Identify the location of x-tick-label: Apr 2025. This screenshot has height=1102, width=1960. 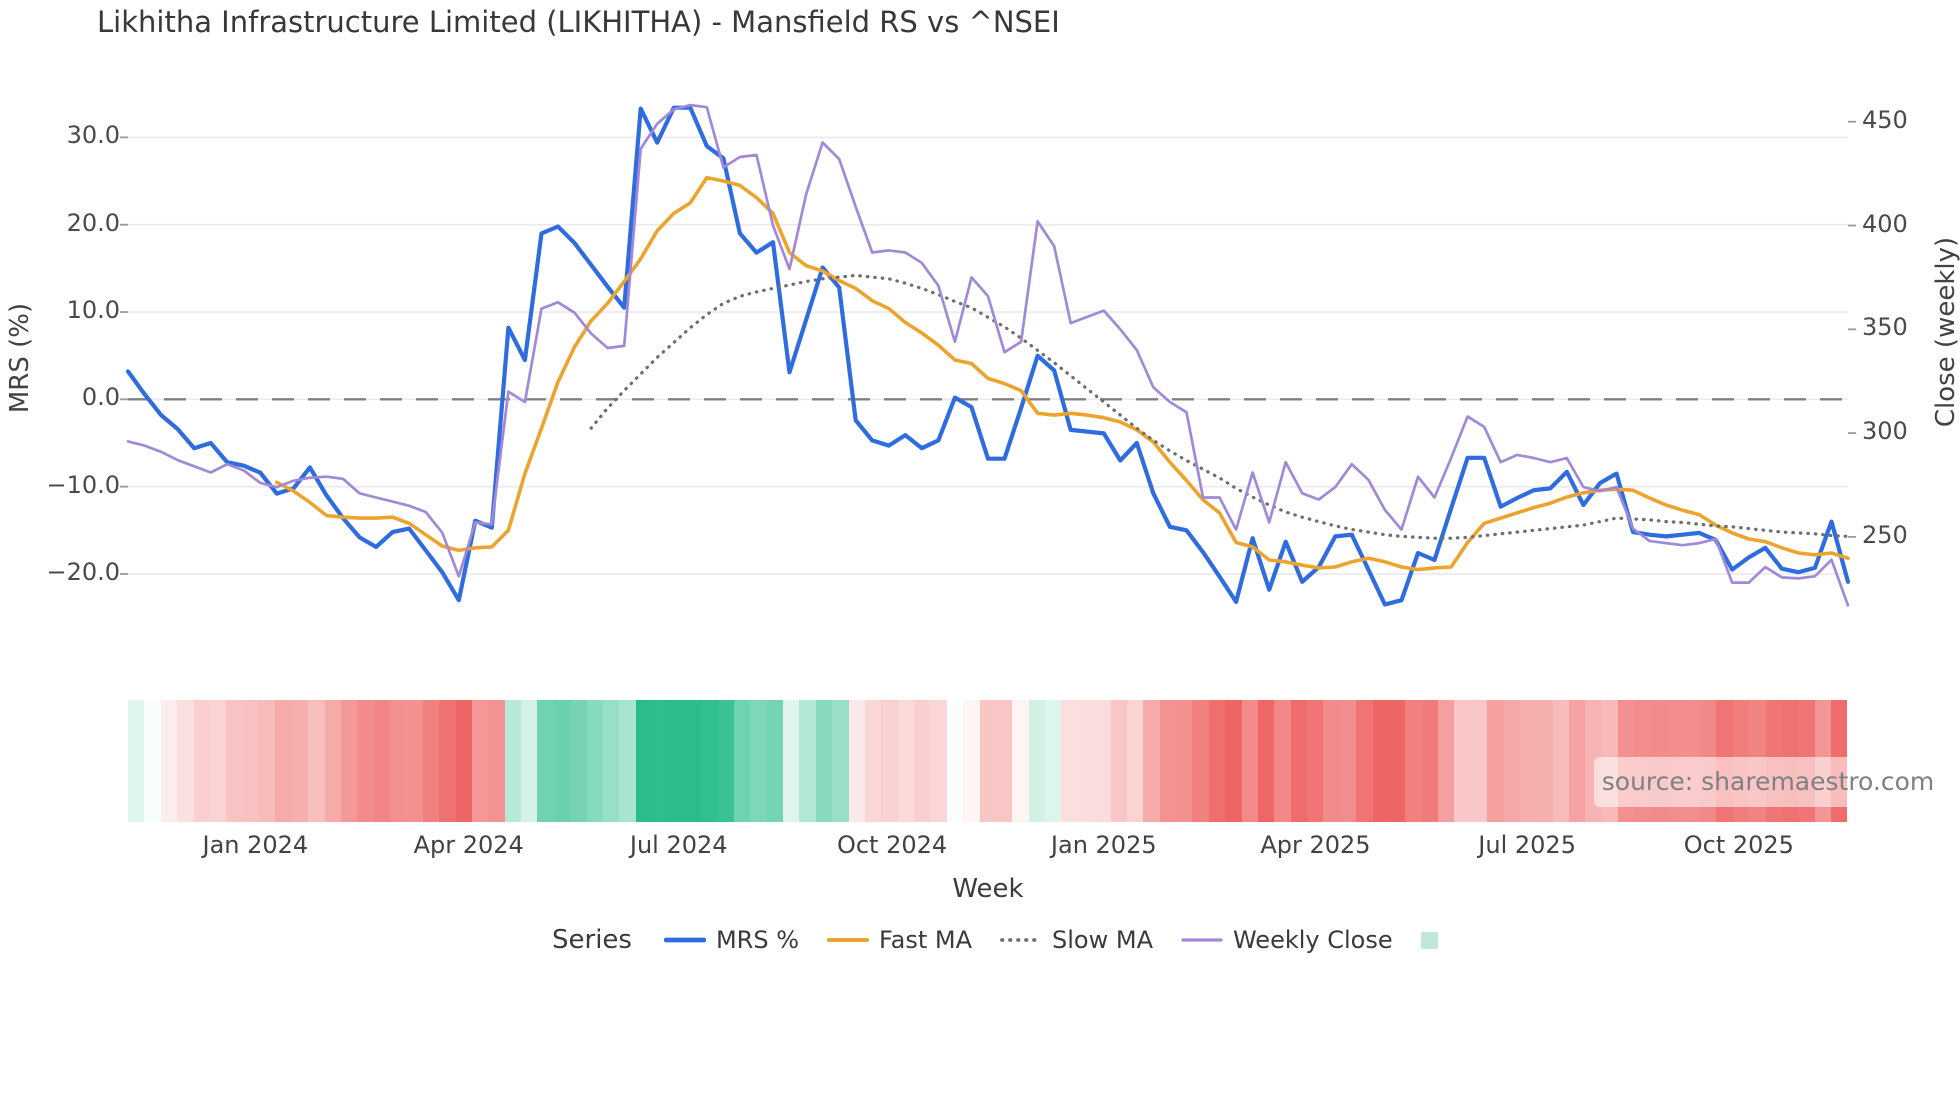
(1315, 845).